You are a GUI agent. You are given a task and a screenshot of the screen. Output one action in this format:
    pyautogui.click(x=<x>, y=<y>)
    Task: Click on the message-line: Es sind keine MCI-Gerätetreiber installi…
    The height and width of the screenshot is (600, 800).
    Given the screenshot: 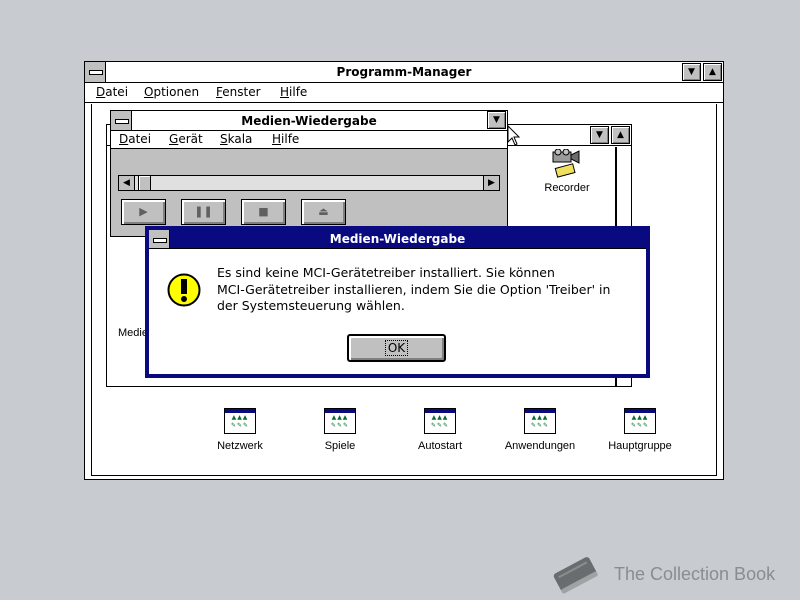 What is the action you would take?
    pyautogui.click(x=386, y=272)
    